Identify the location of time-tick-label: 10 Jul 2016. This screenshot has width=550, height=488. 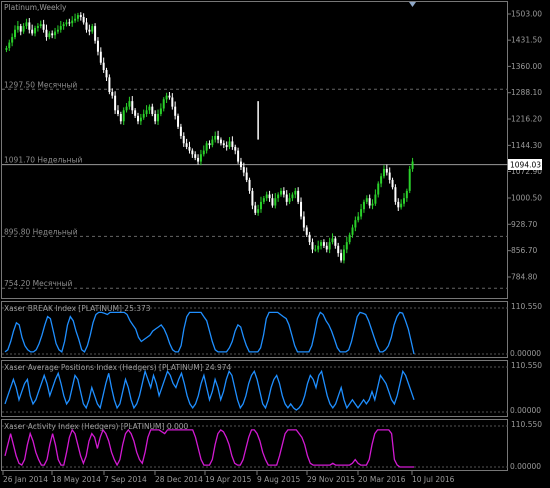
(433, 479).